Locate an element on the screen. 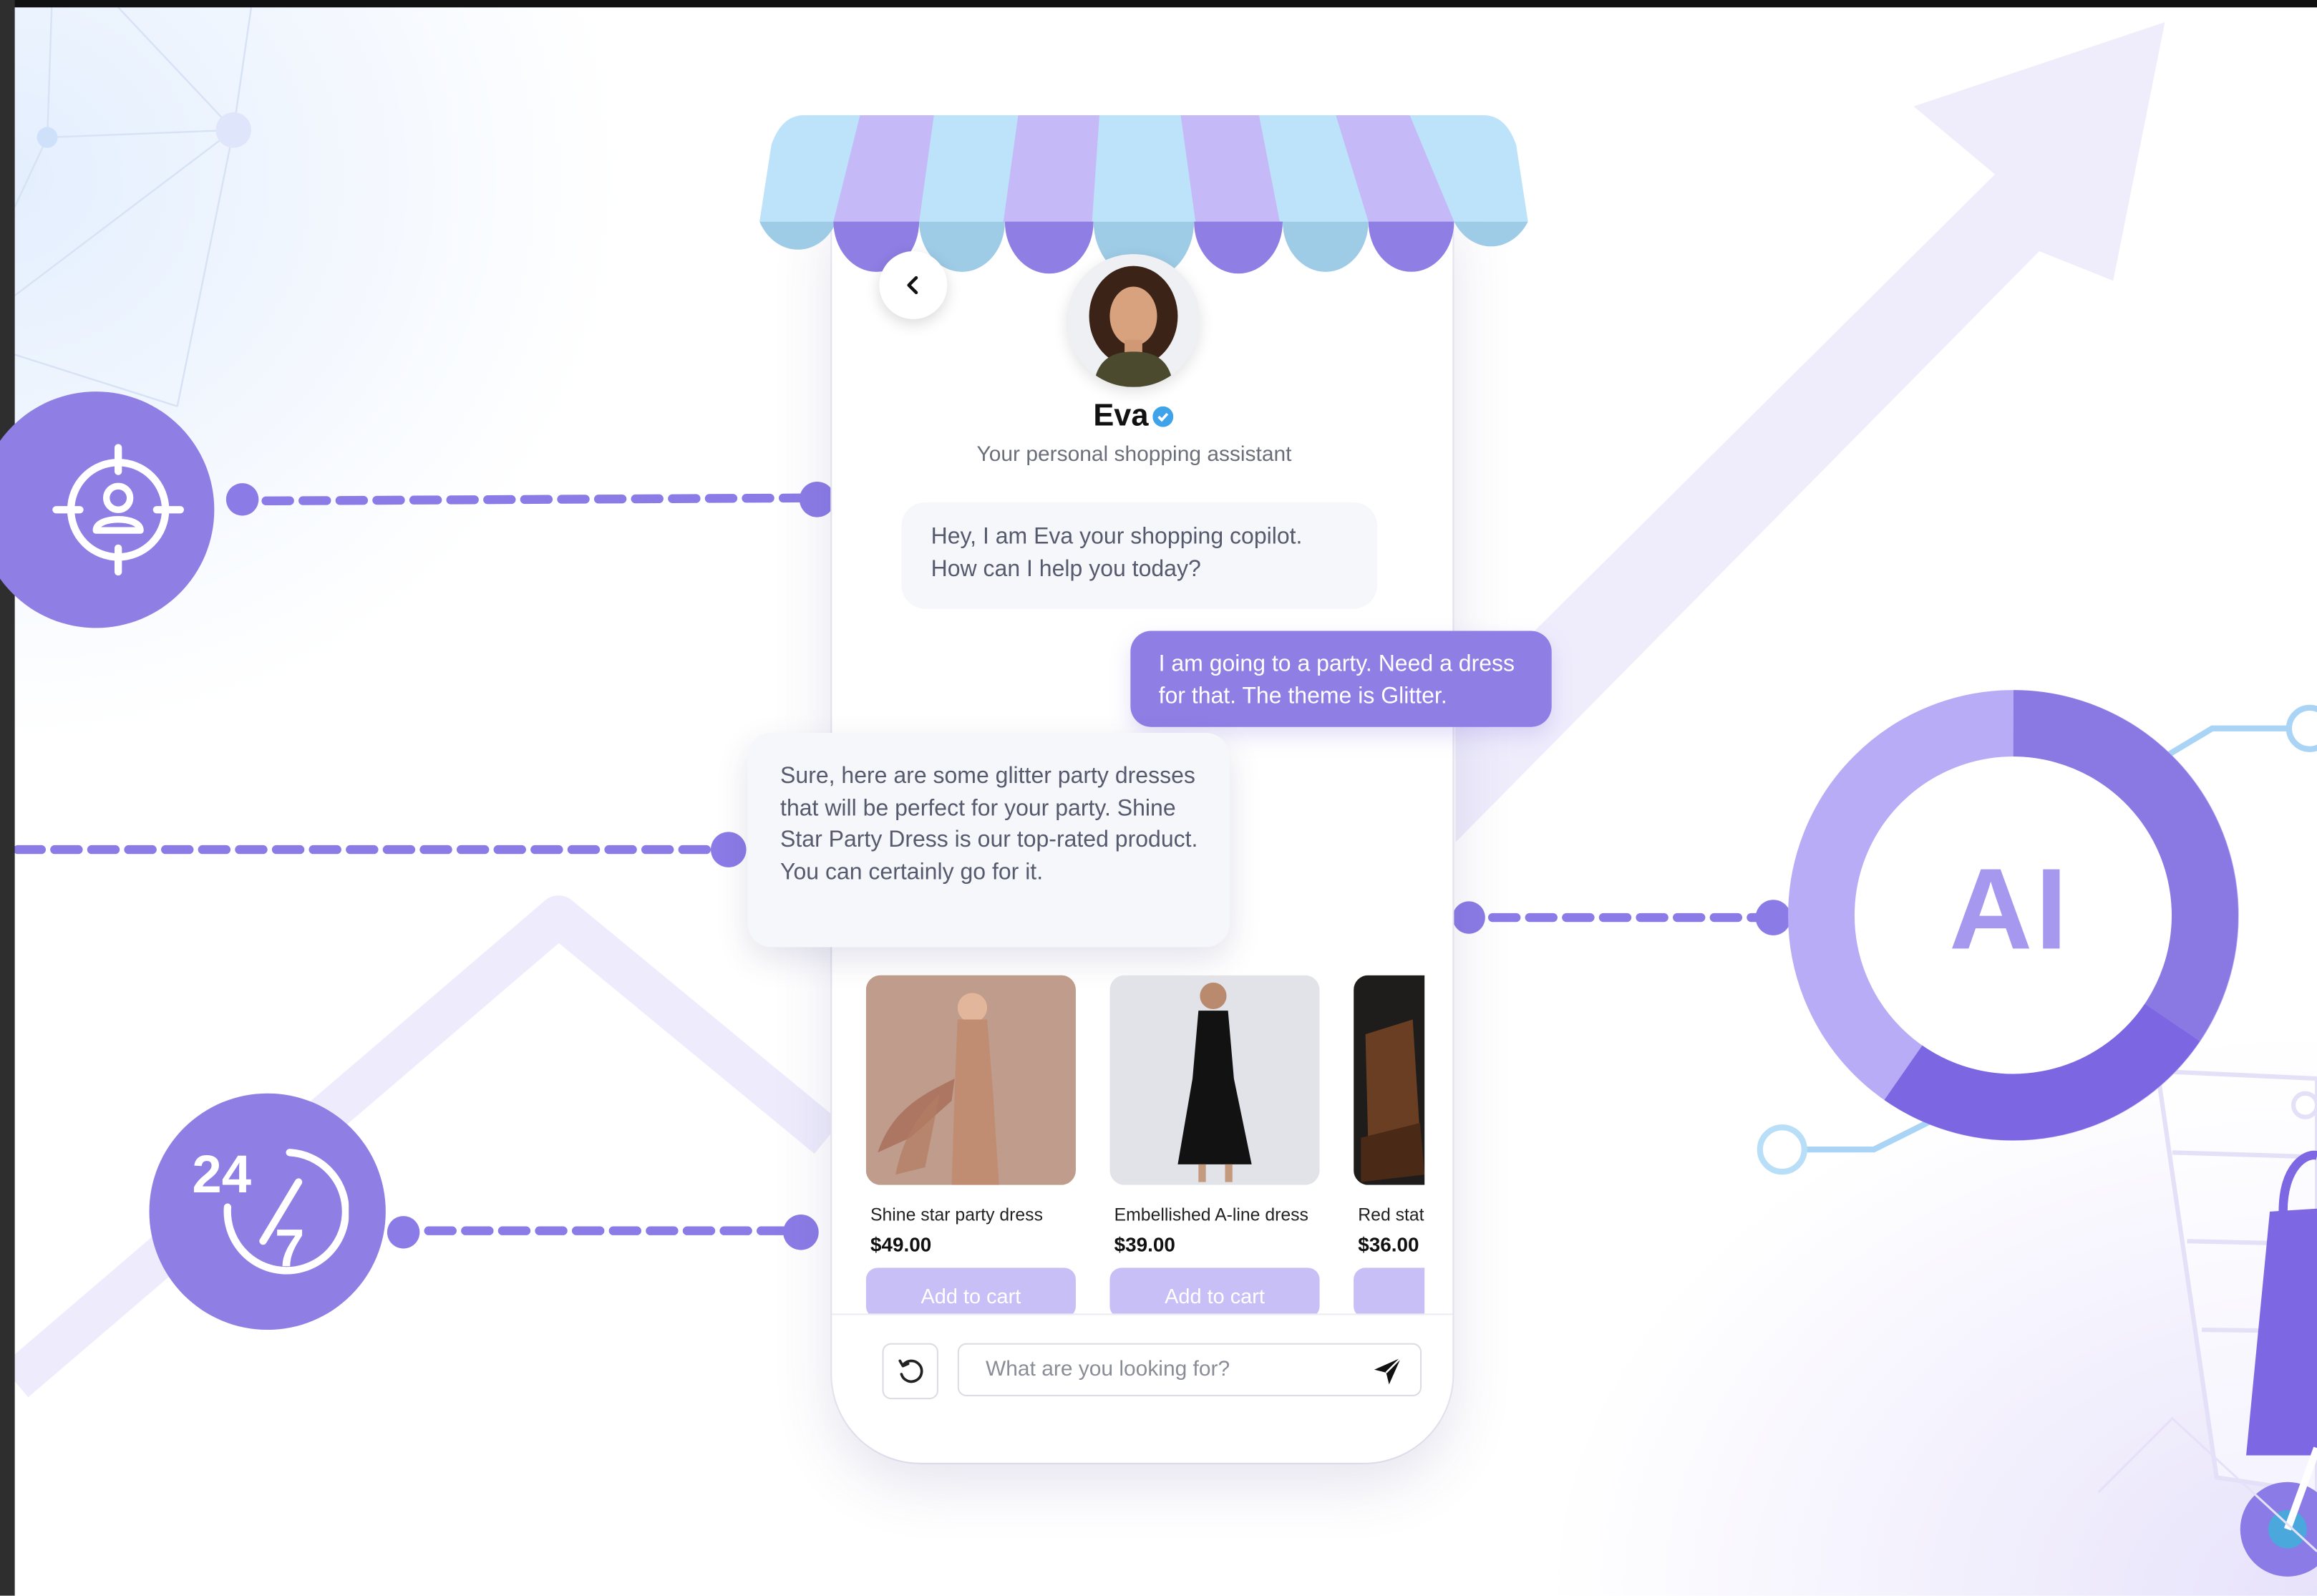  product-name: Embellished A-line dress is located at coordinates (1211, 1214).